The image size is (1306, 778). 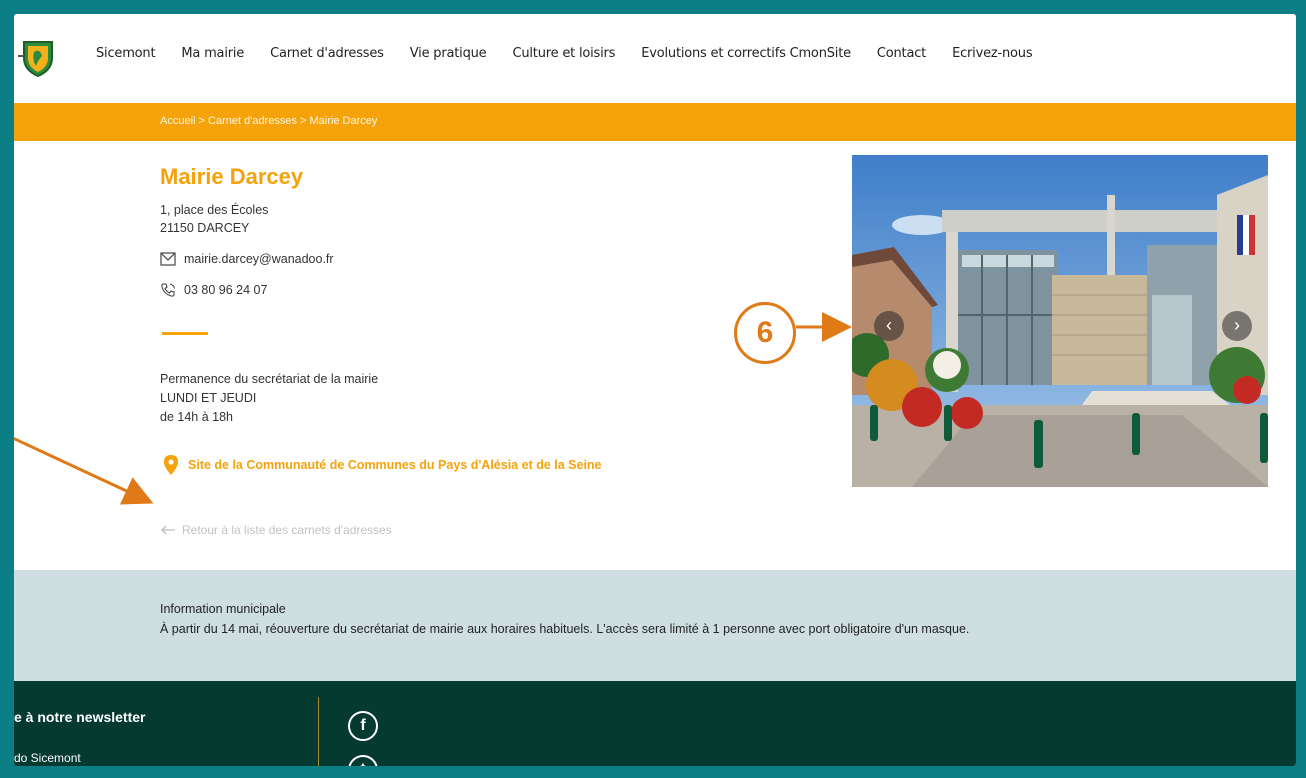 I want to click on phone-number: 03 80 96 24 07, so click(x=225, y=290).